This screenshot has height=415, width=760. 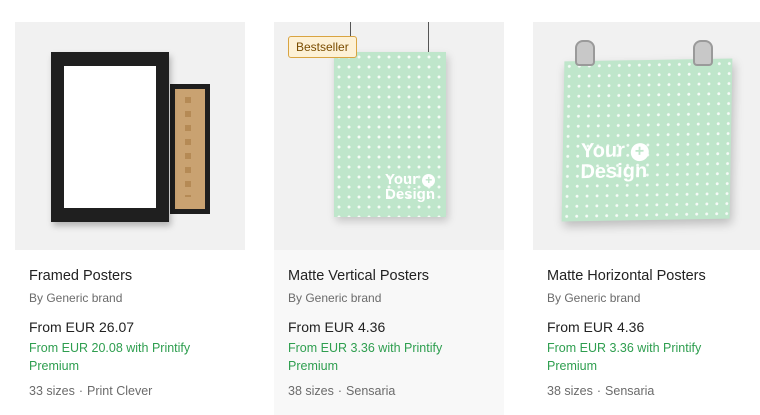 I want to click on frame-front-image, so click(x=110, y=137).